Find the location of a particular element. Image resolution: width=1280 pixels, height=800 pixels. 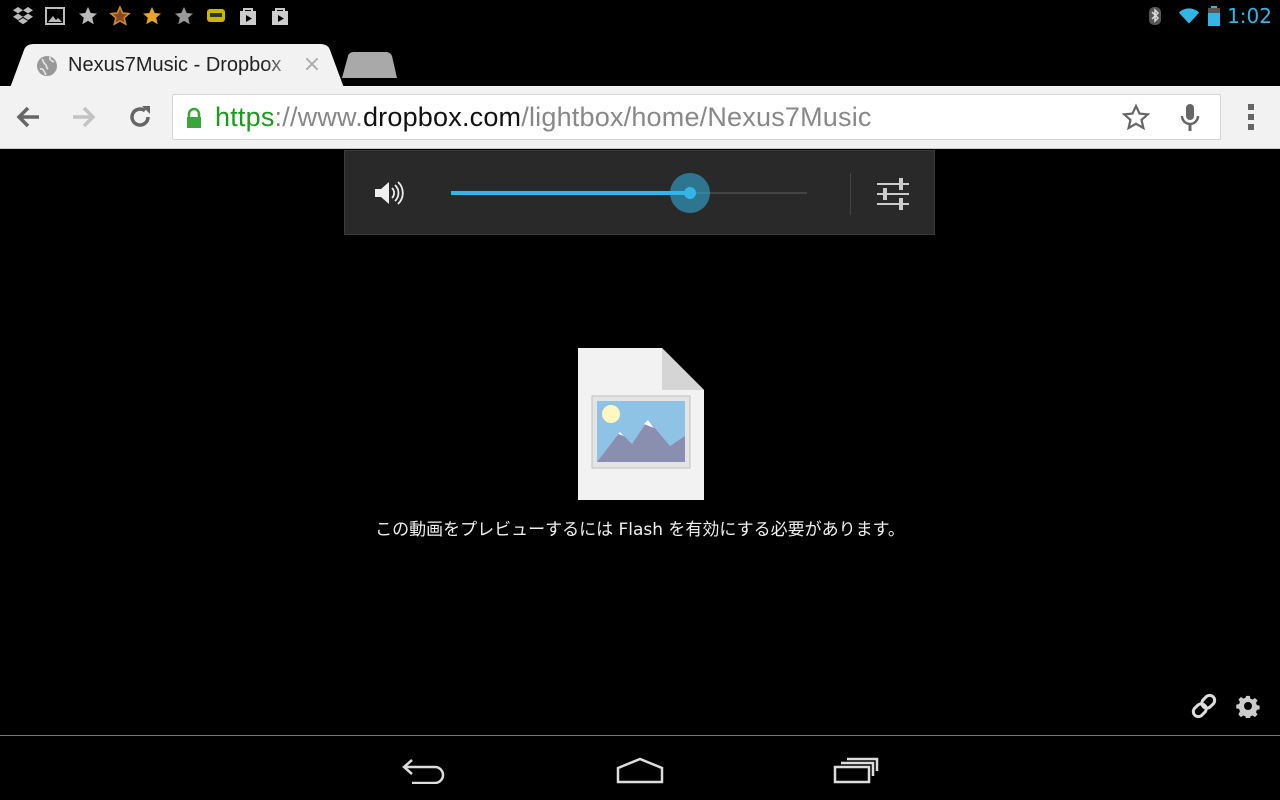

bookmark-star-icon is located at coordinates (1136, 118).